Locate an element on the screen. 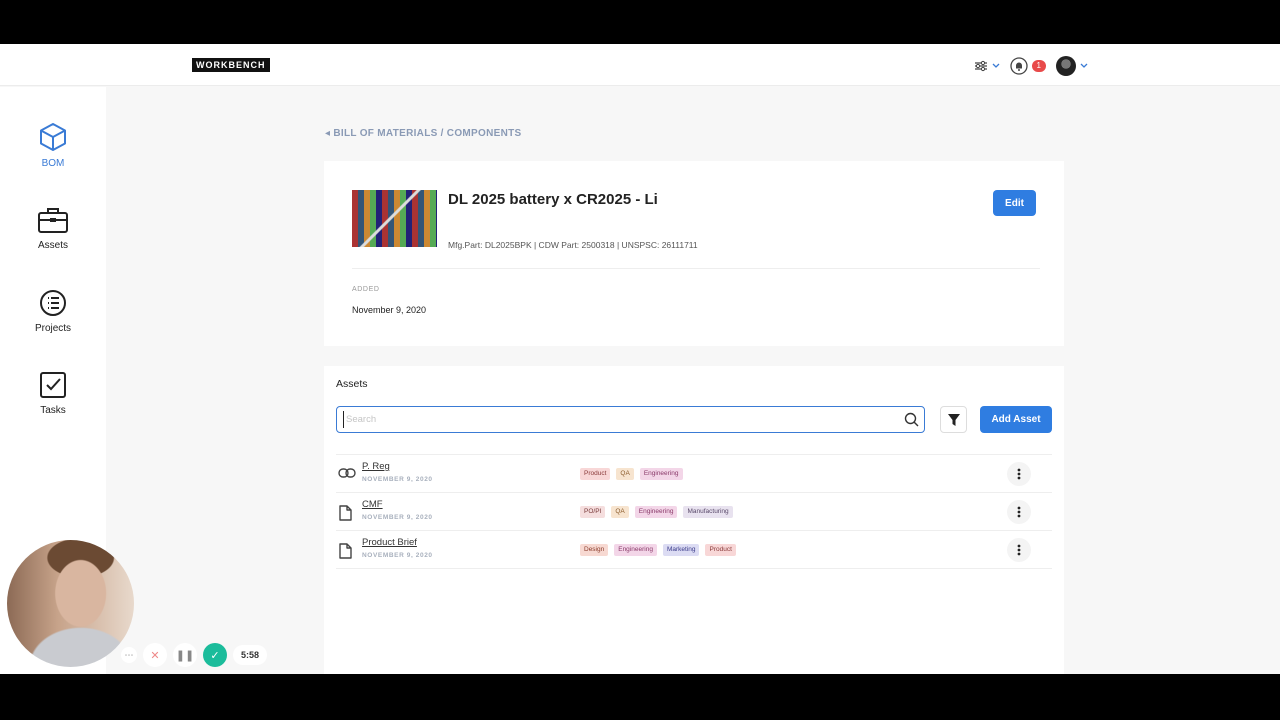 Image resolution: width=1280 pixels, height=720 pixels. recorder-controls: ⋯ ✕ ❚❚ ✓ 5:58 is located at coordinates (194, 655).